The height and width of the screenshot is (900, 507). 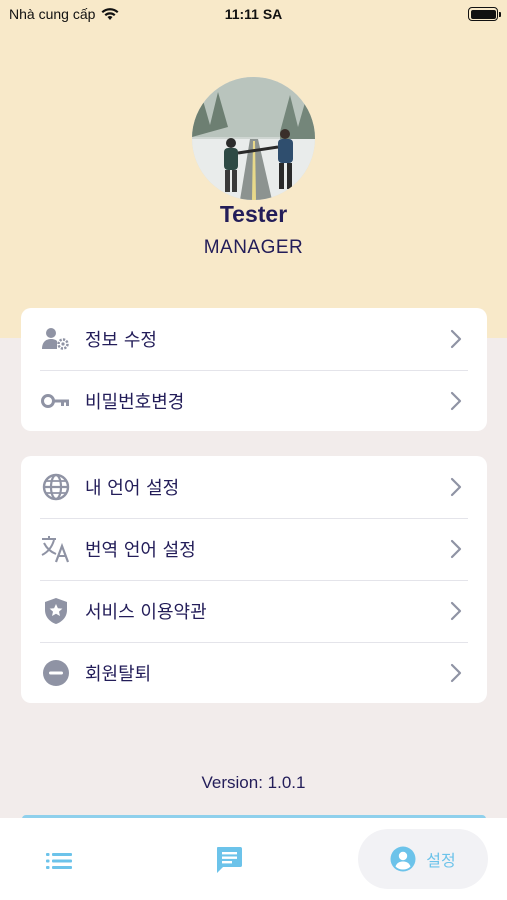 I want to click on globe-icon, so click(x=56, y=487).